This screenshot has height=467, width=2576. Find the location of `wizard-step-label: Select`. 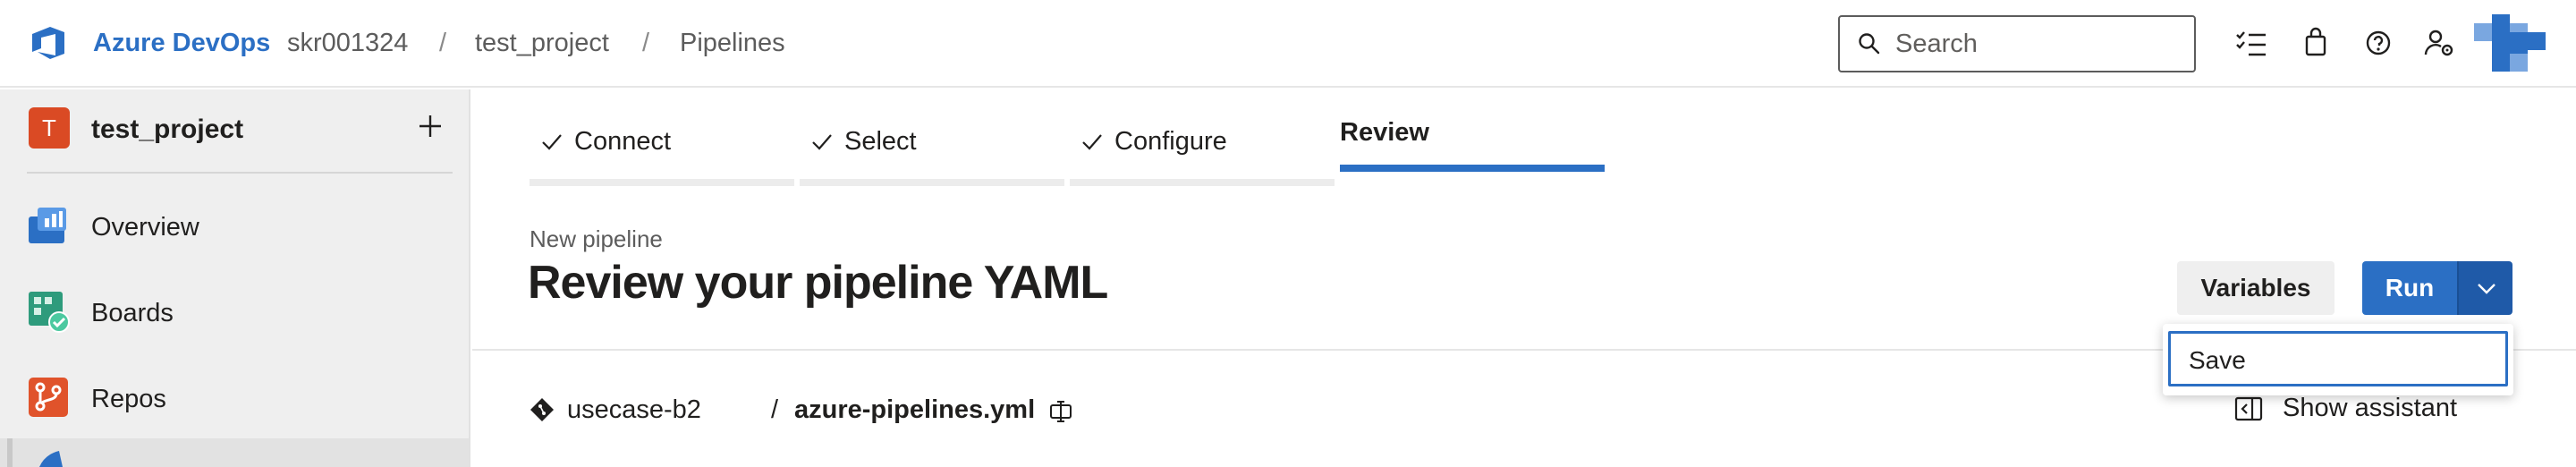

wizard-step-label: Select is located at coordinates (880, 141).